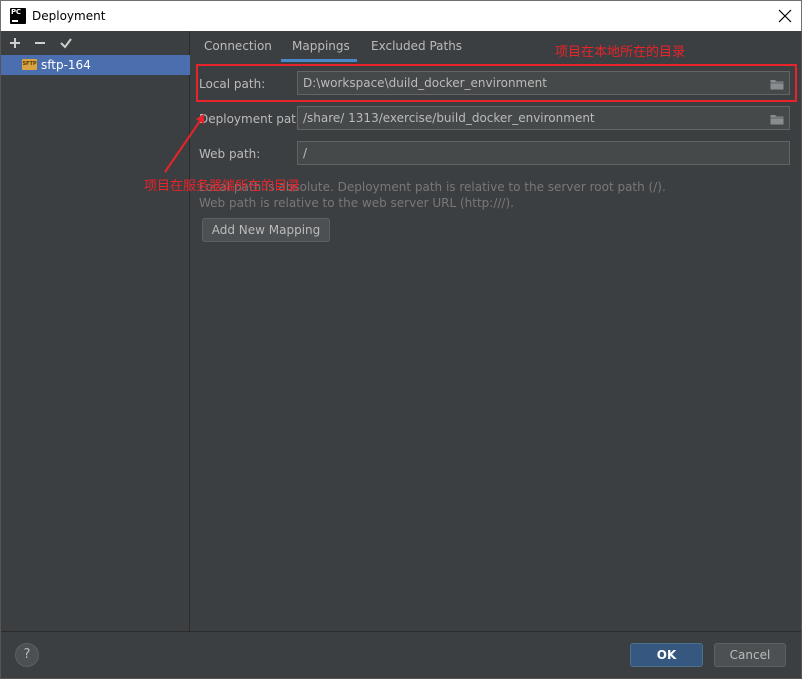 The width and height of the screenshot is (802, 679). I want to click on local-path-annotation: 项目在本地所在的目录, so click(620, 52).